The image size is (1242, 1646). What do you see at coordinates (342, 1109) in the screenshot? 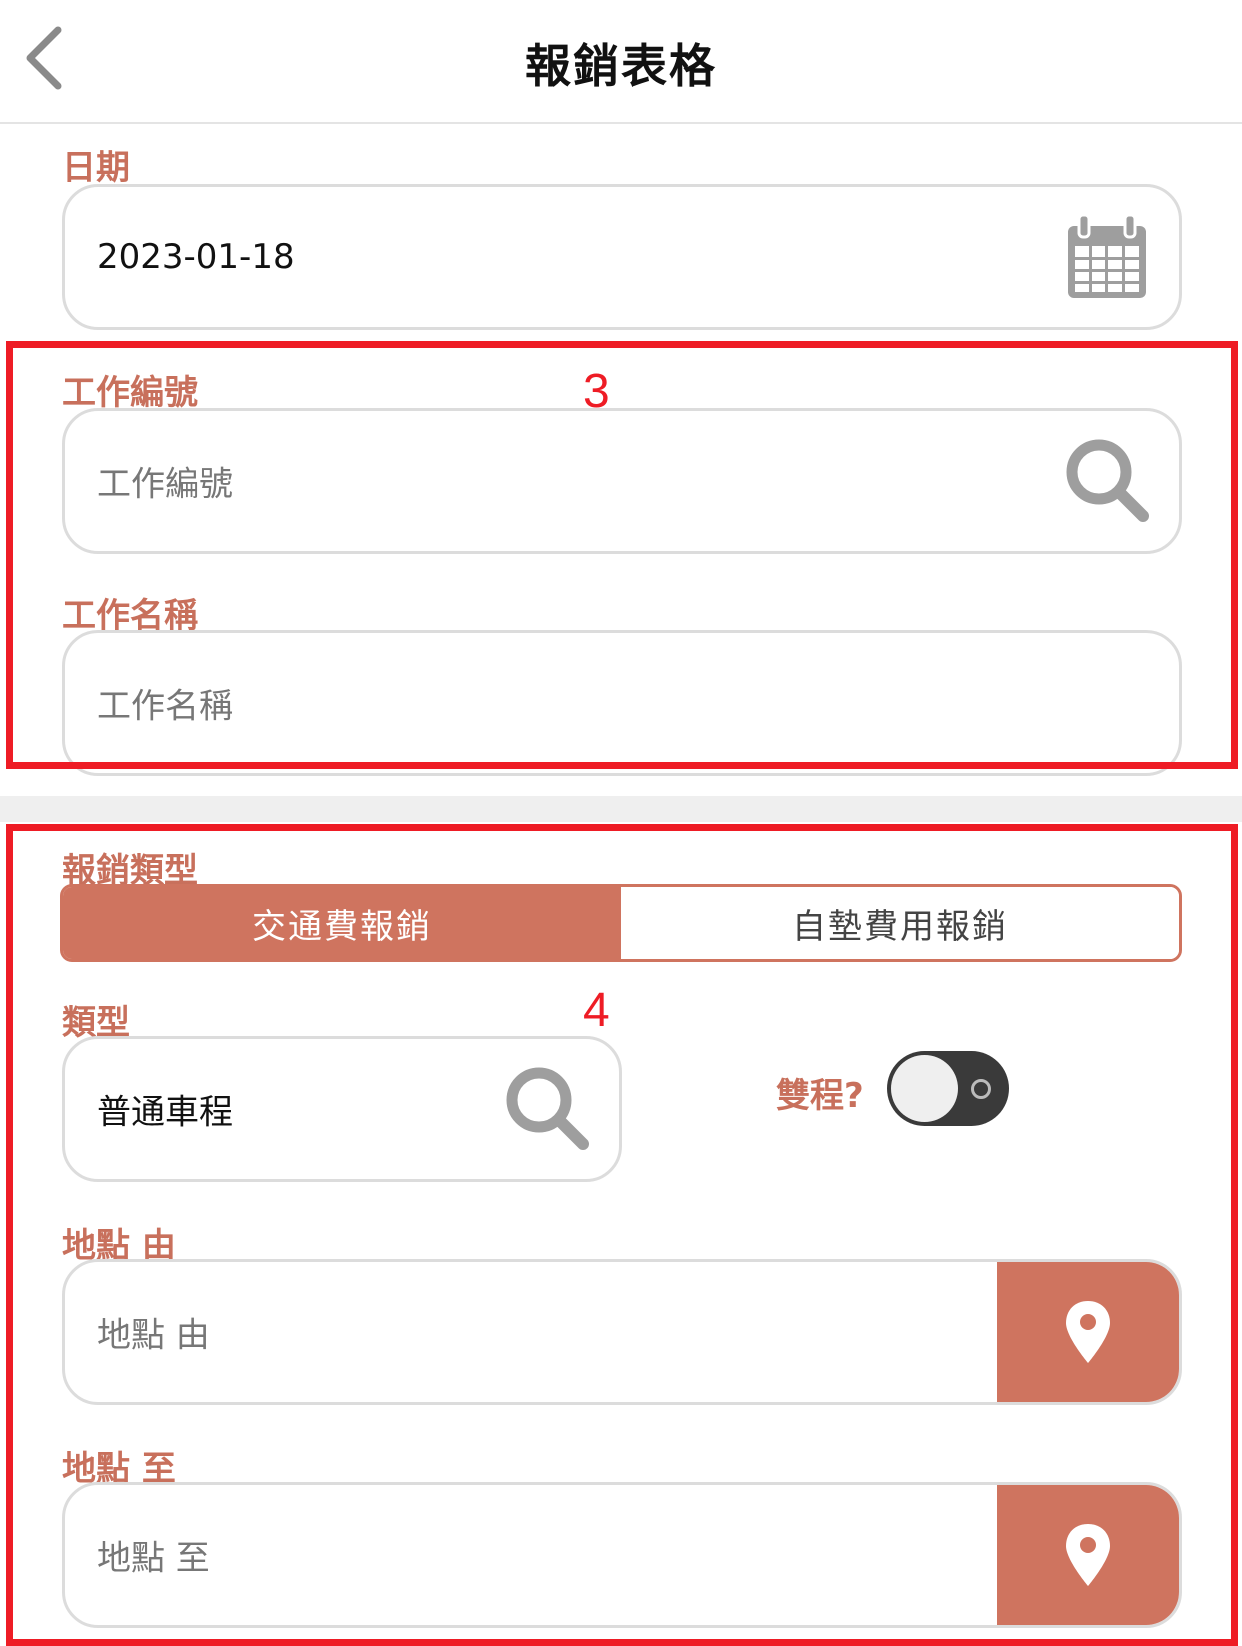
I see `category-field: 普通車程` at bounding box center [342, 1109].